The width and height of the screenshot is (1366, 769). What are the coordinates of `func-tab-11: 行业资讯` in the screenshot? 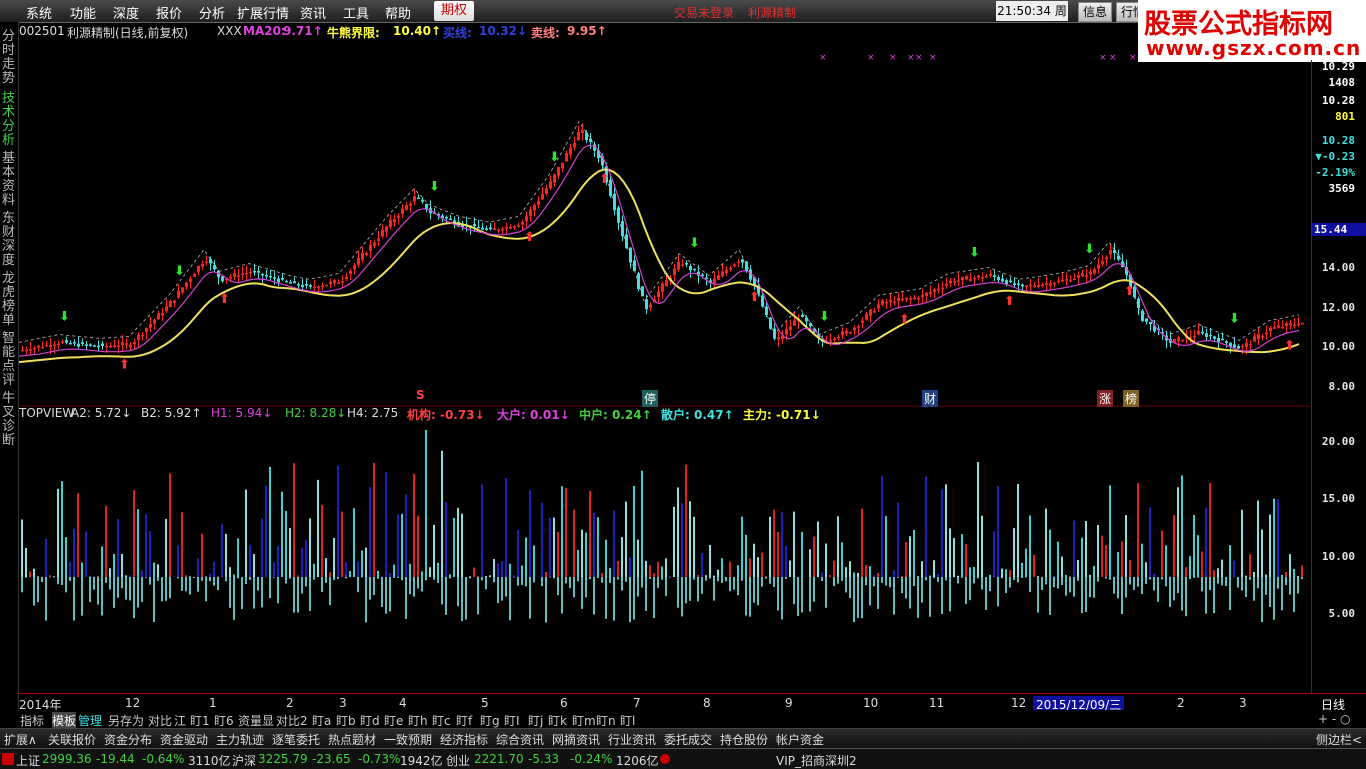 It's located at (632, 739).